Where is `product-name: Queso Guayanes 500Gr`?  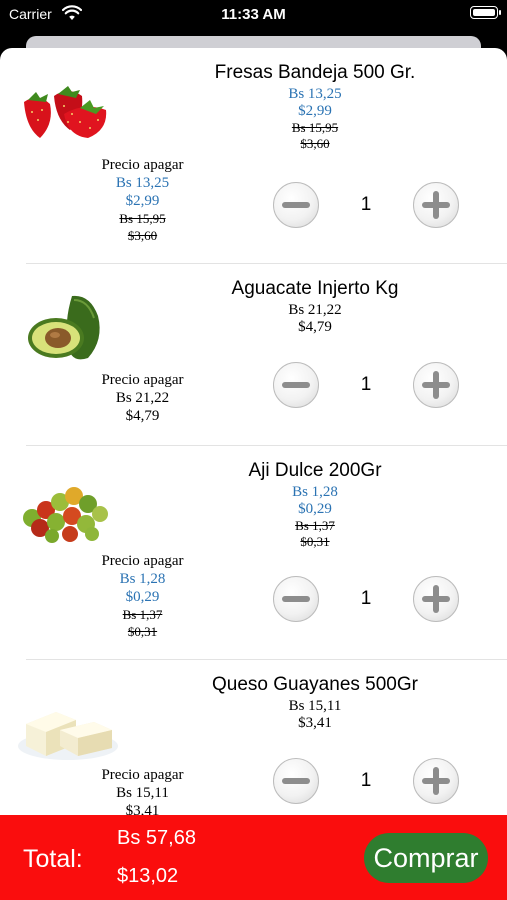 product-name: Queso Guayanes 500Gr is located at coordinates (315, 684).